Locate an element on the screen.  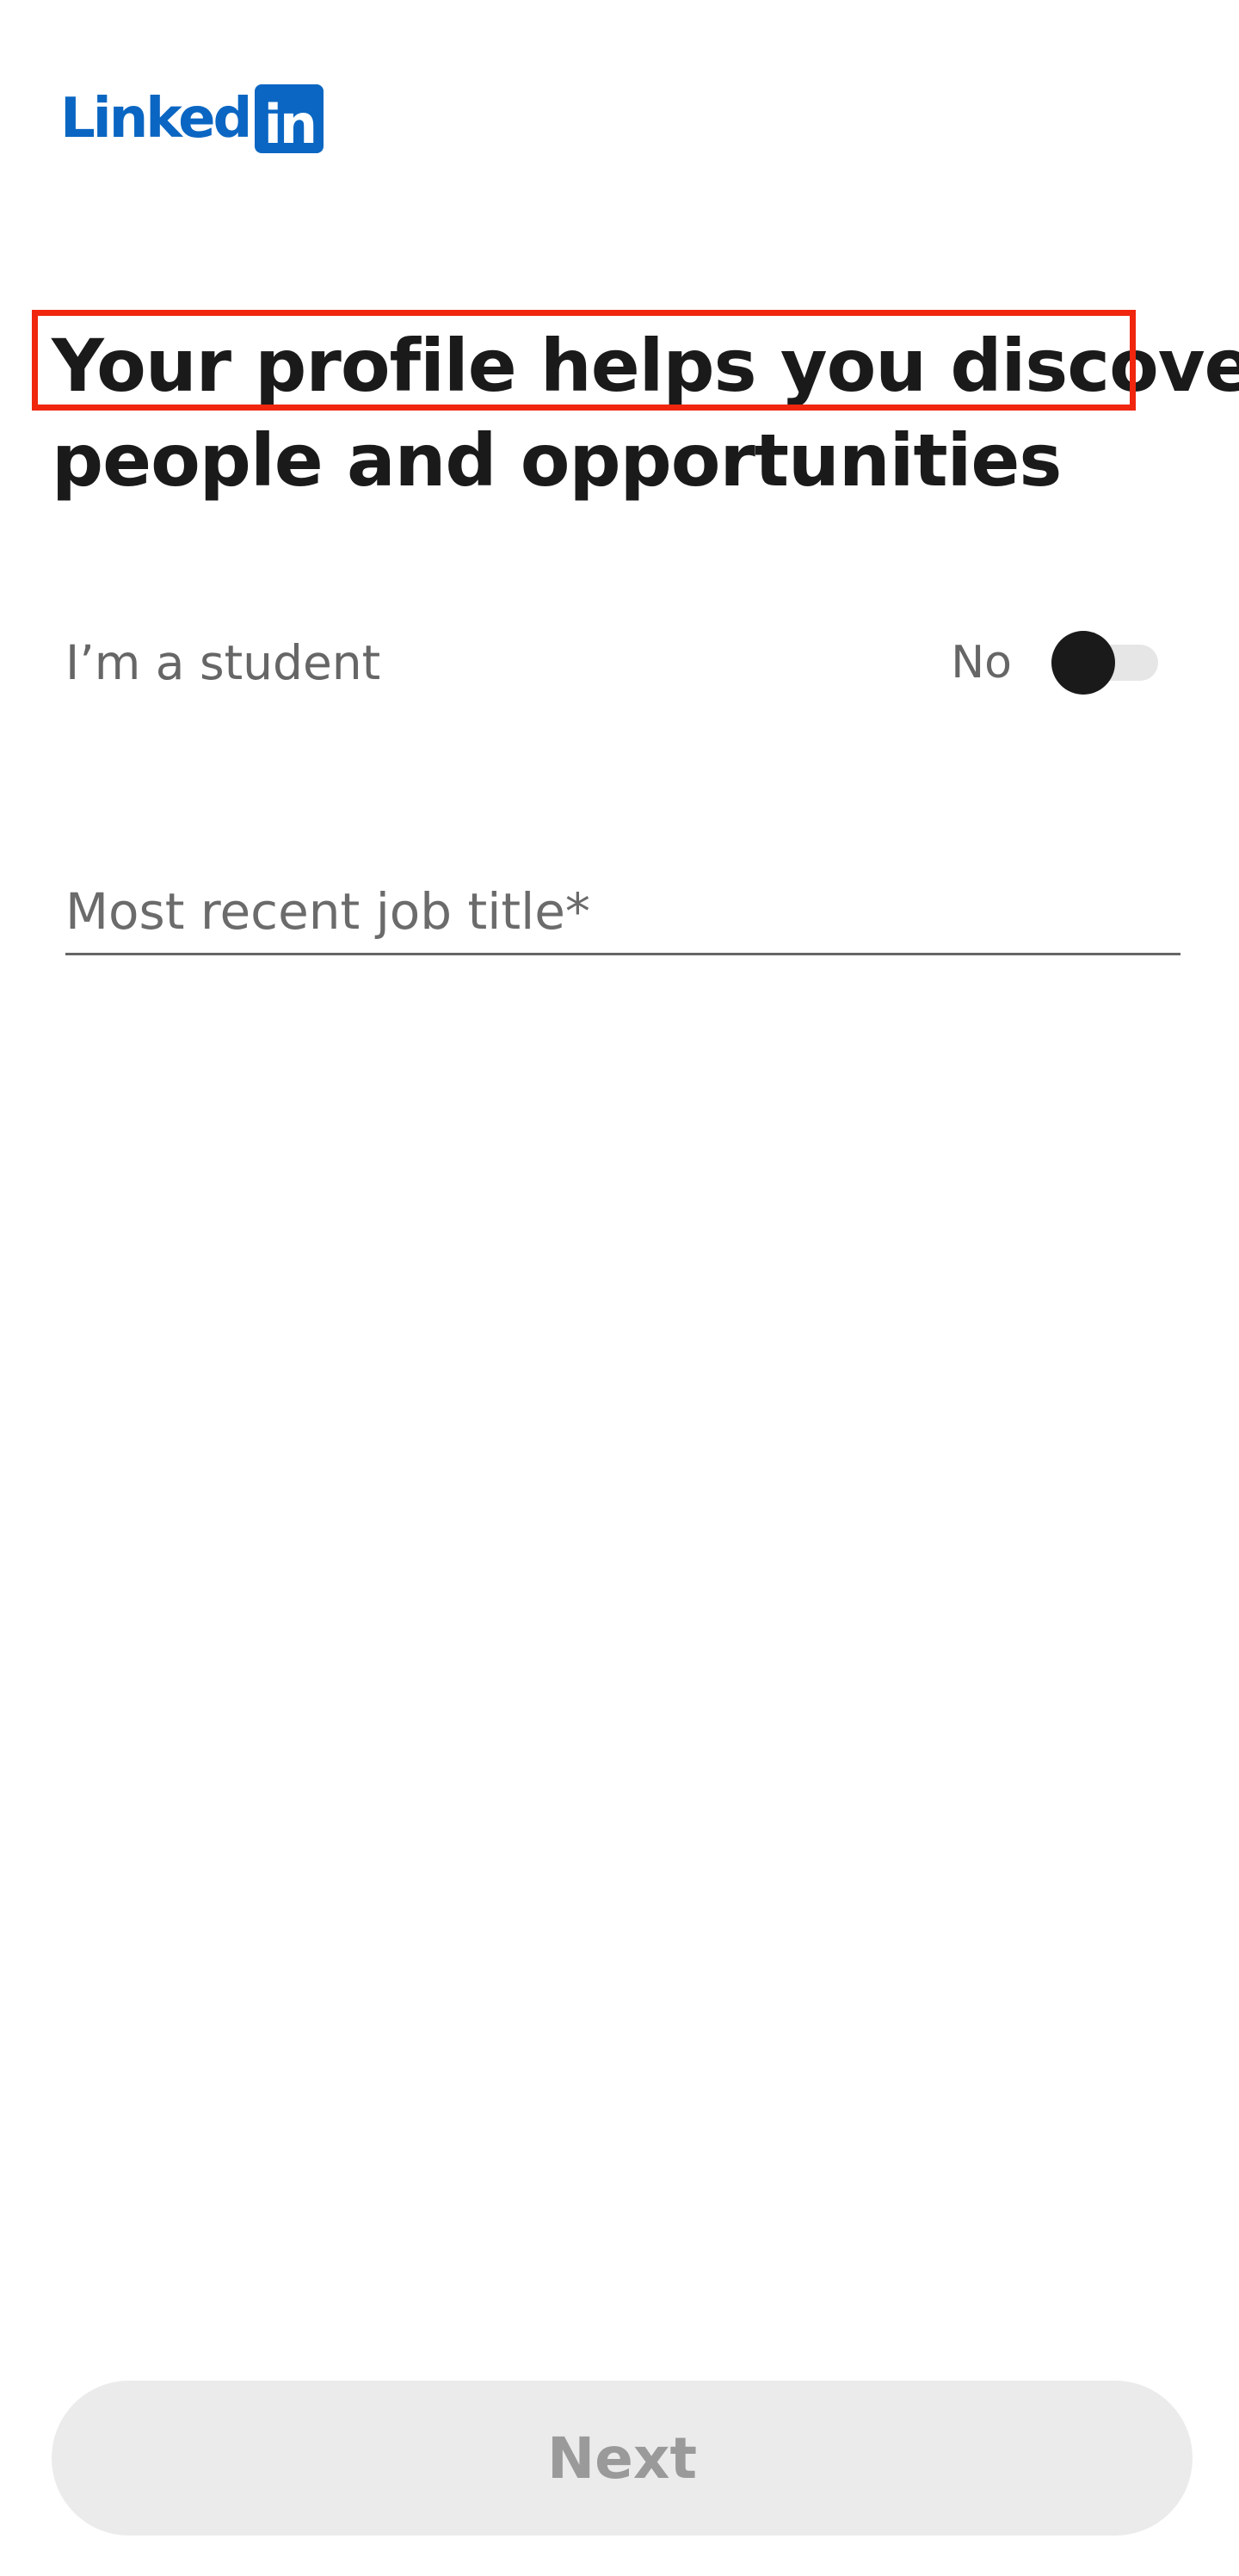
logo-in-badge: in is located at coordinates (289, 118).